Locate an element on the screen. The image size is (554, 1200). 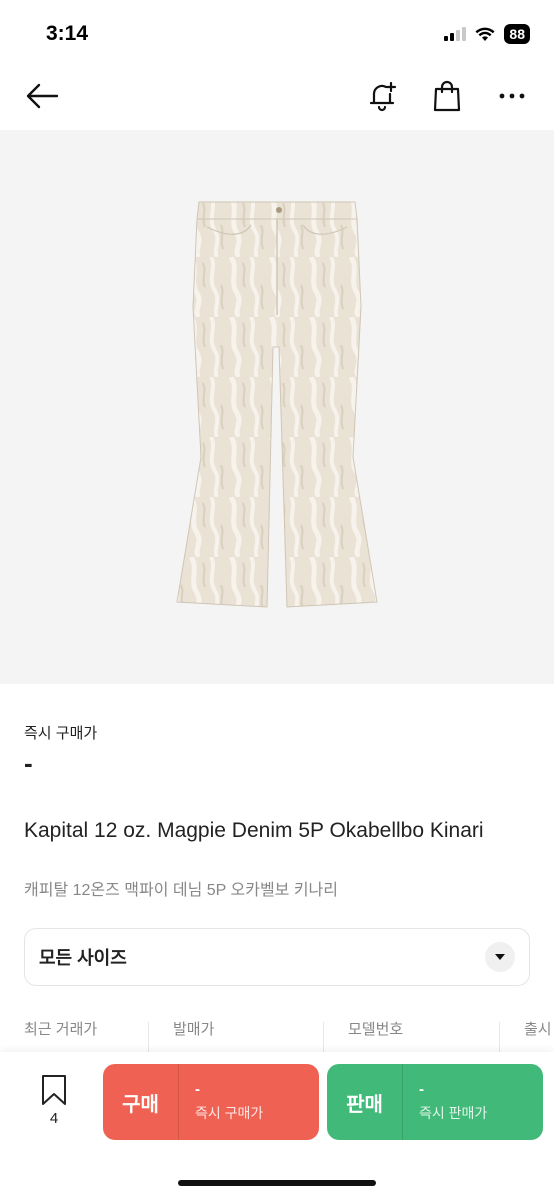
bookmark-button: 4 is located at coordinates (54, 1104).